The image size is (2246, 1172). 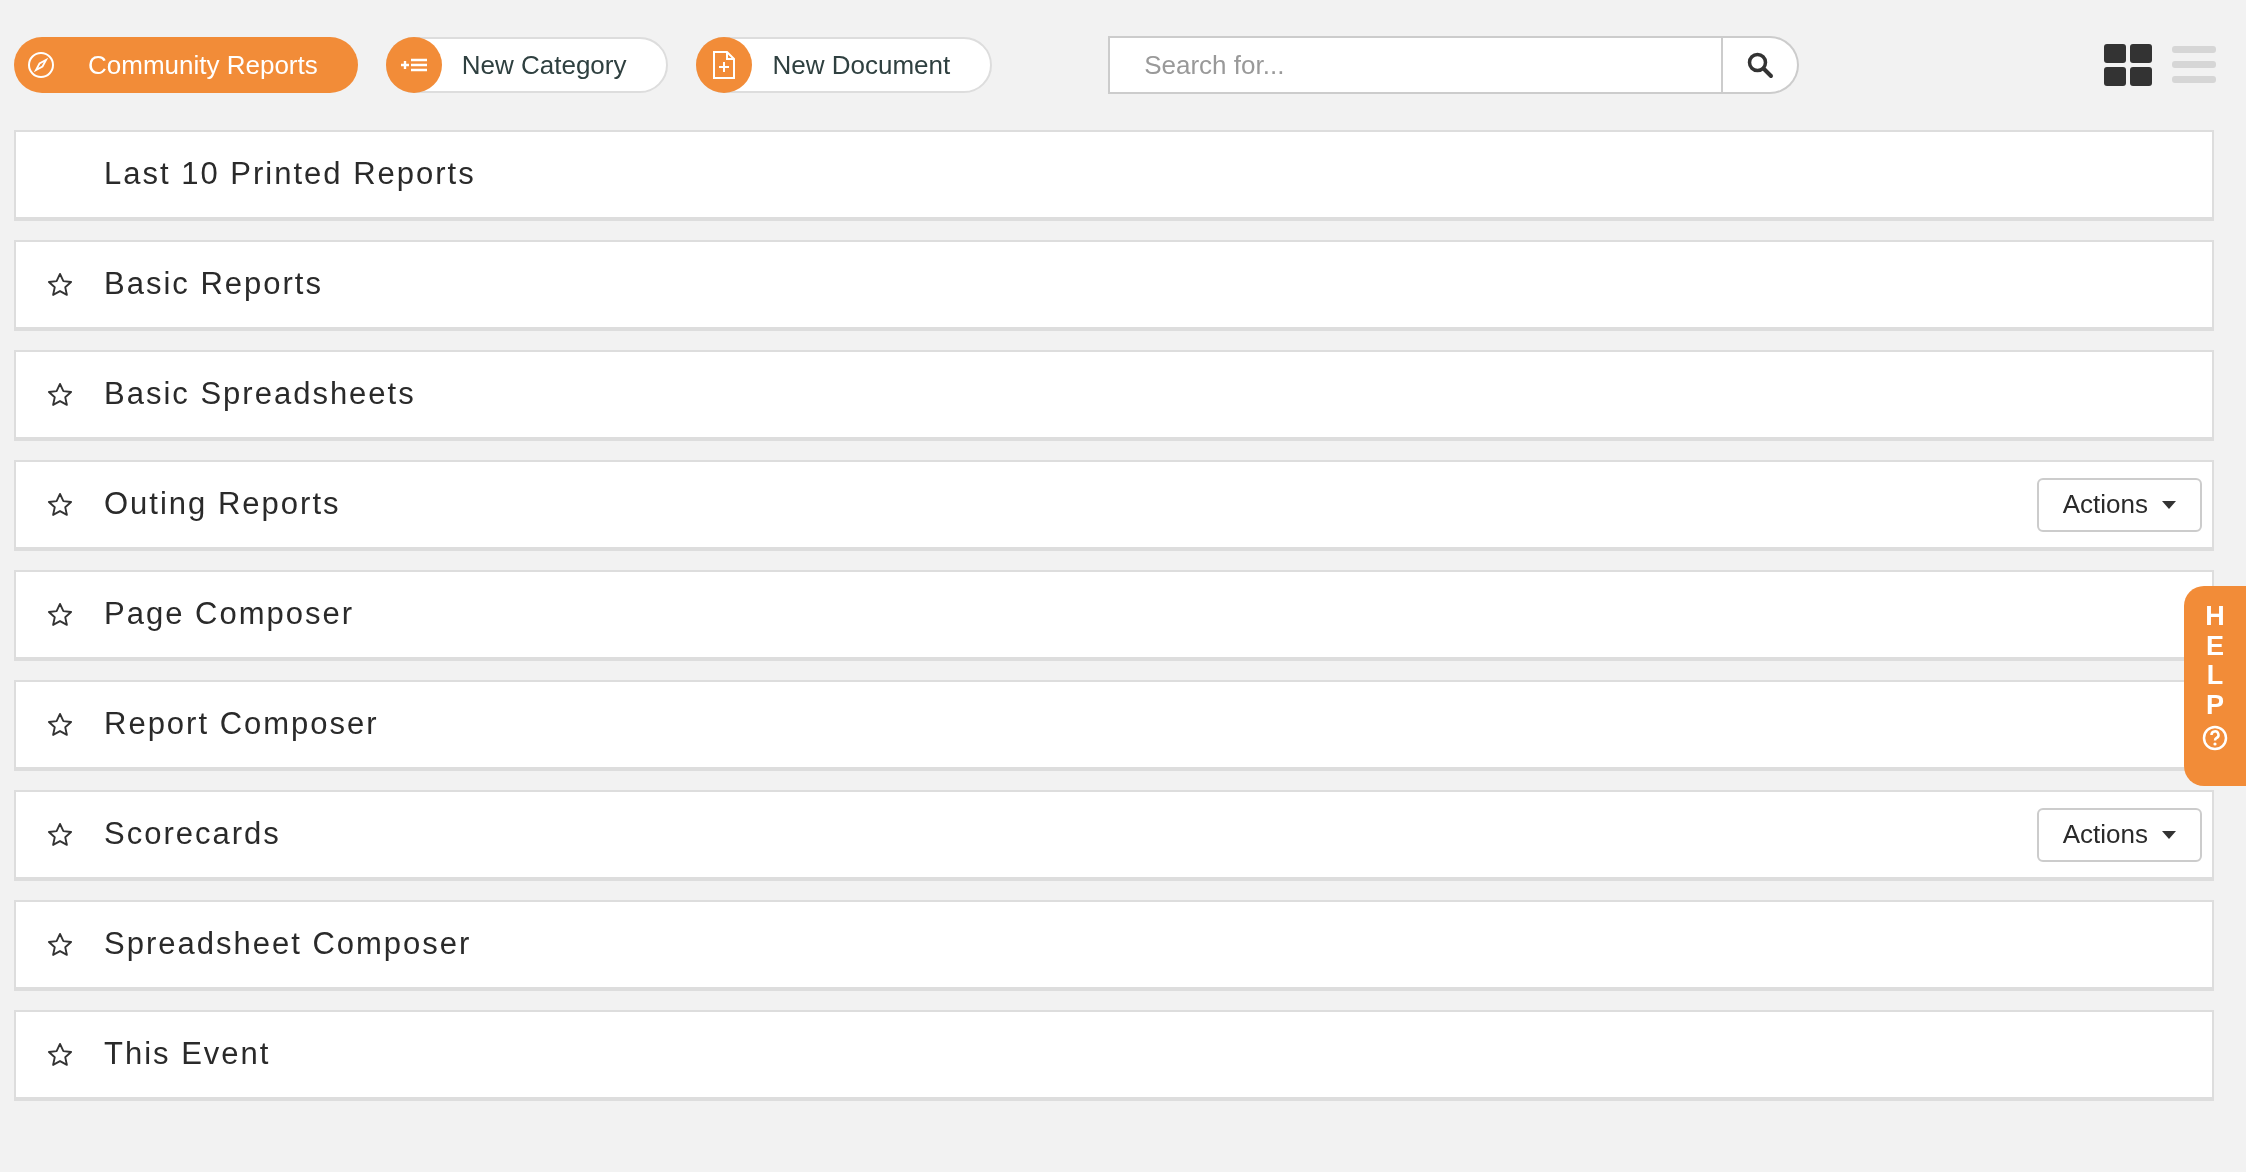 I want to click on row-title: Report Composer, so click(x=241, y=724).